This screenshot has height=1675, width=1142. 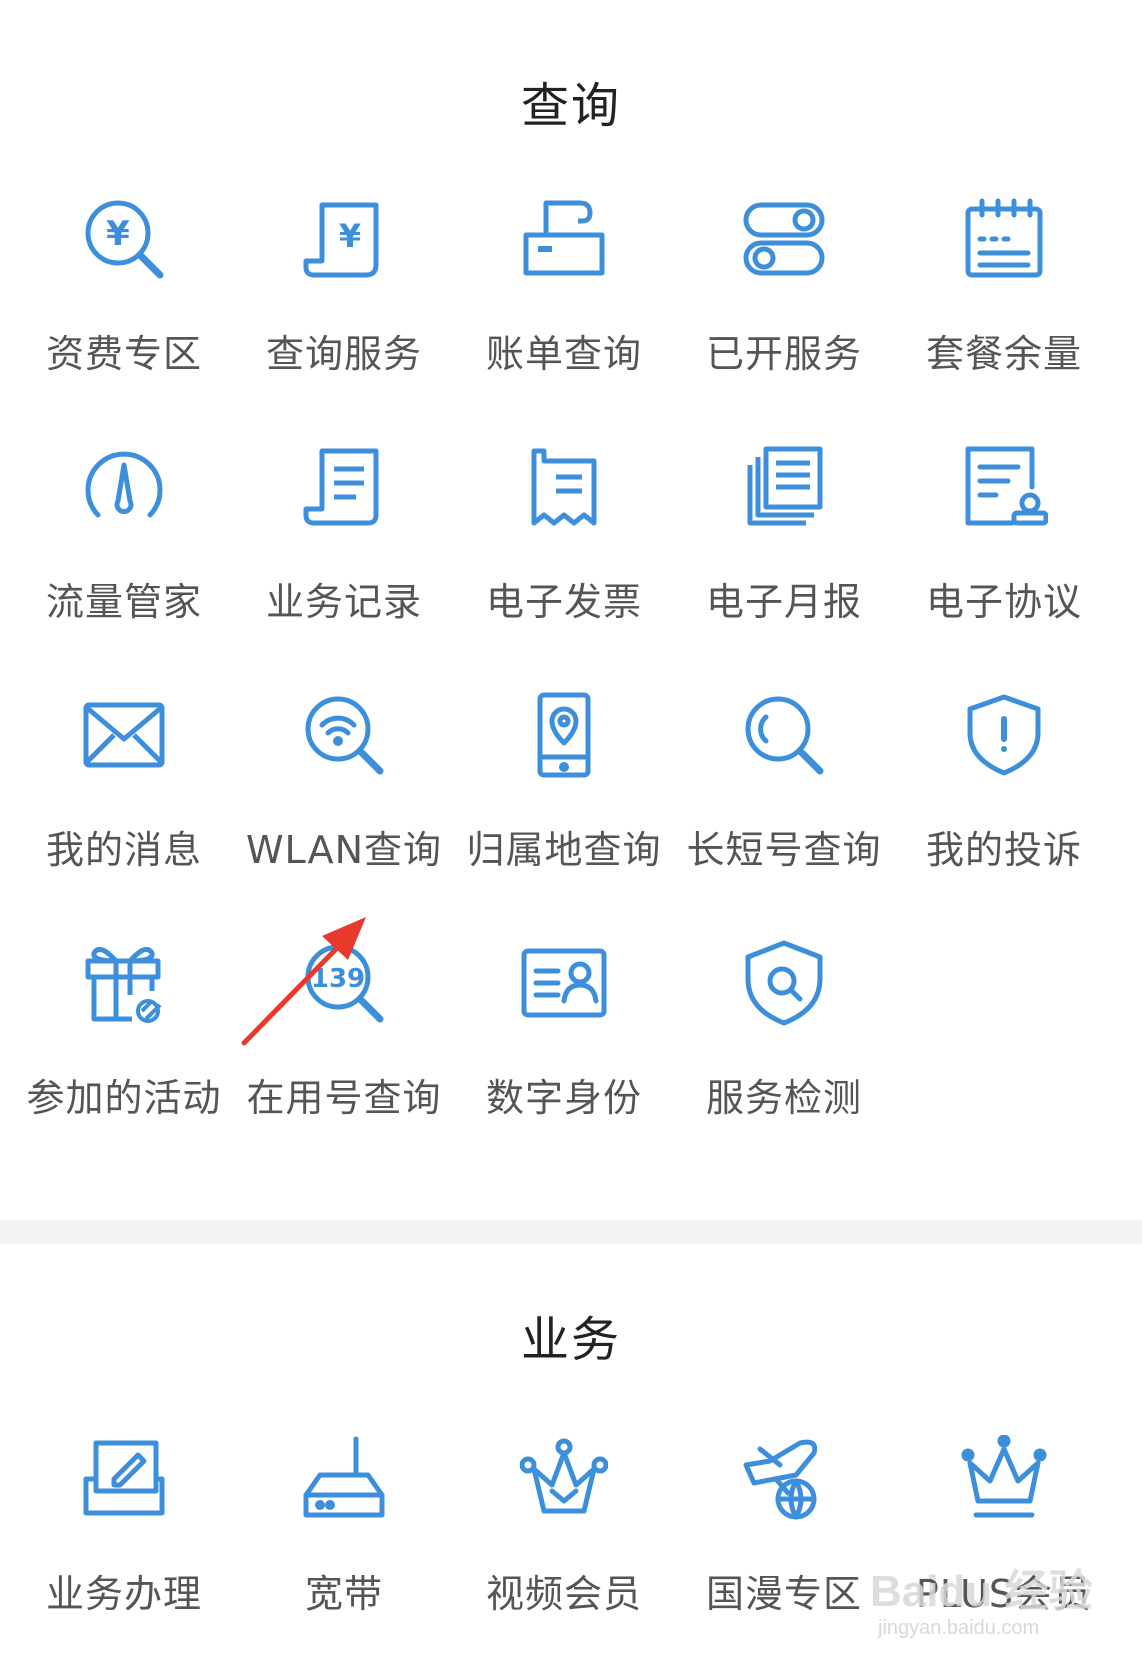 I want to click on grid-item-e-agreement: 电子协议, so click(x=1004, y=553).